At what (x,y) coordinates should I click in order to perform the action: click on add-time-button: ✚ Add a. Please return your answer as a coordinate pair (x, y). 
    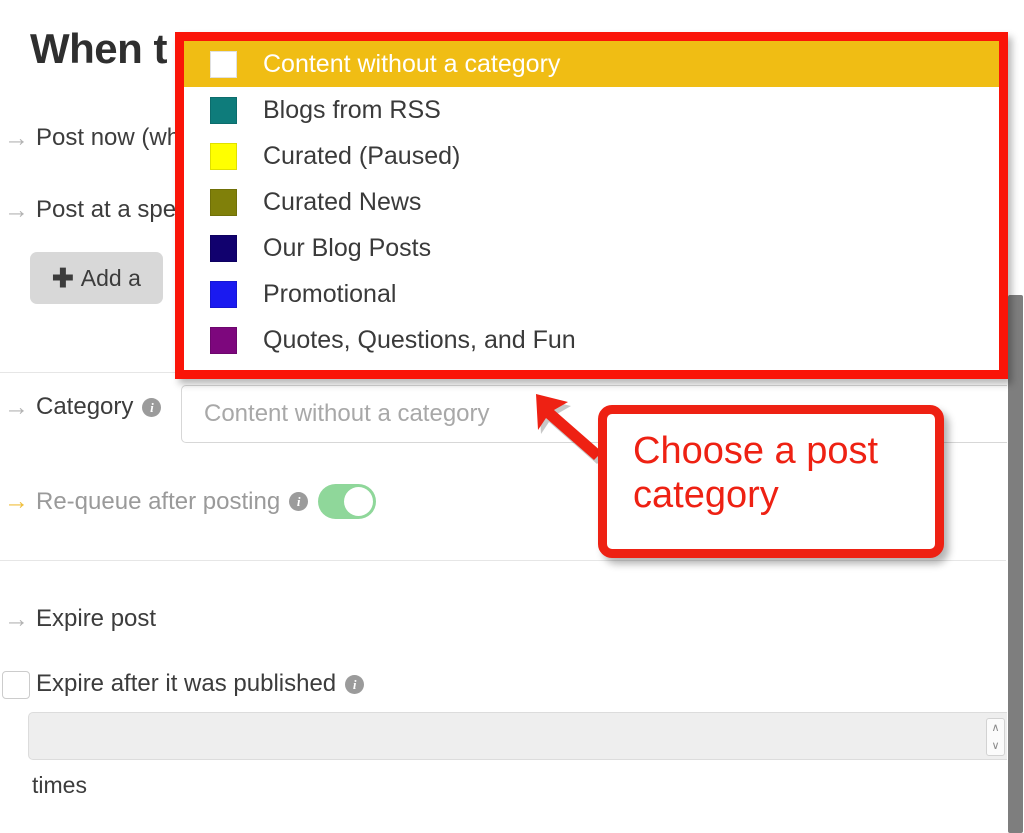
    Looking at the image, I should click on (96, 278).